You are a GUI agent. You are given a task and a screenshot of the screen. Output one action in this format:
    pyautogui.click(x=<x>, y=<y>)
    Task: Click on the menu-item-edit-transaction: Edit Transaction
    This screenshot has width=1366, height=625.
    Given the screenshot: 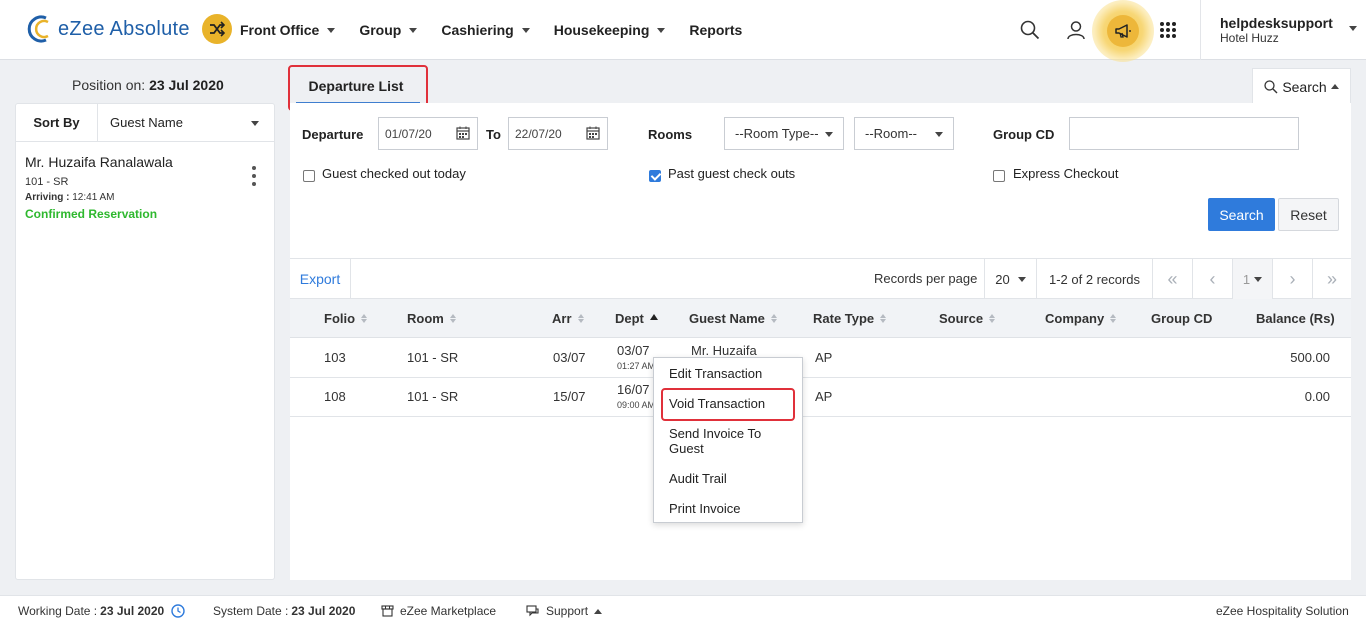 What is the action you would take?
    pyautogui.click(x=715, y=373)
    